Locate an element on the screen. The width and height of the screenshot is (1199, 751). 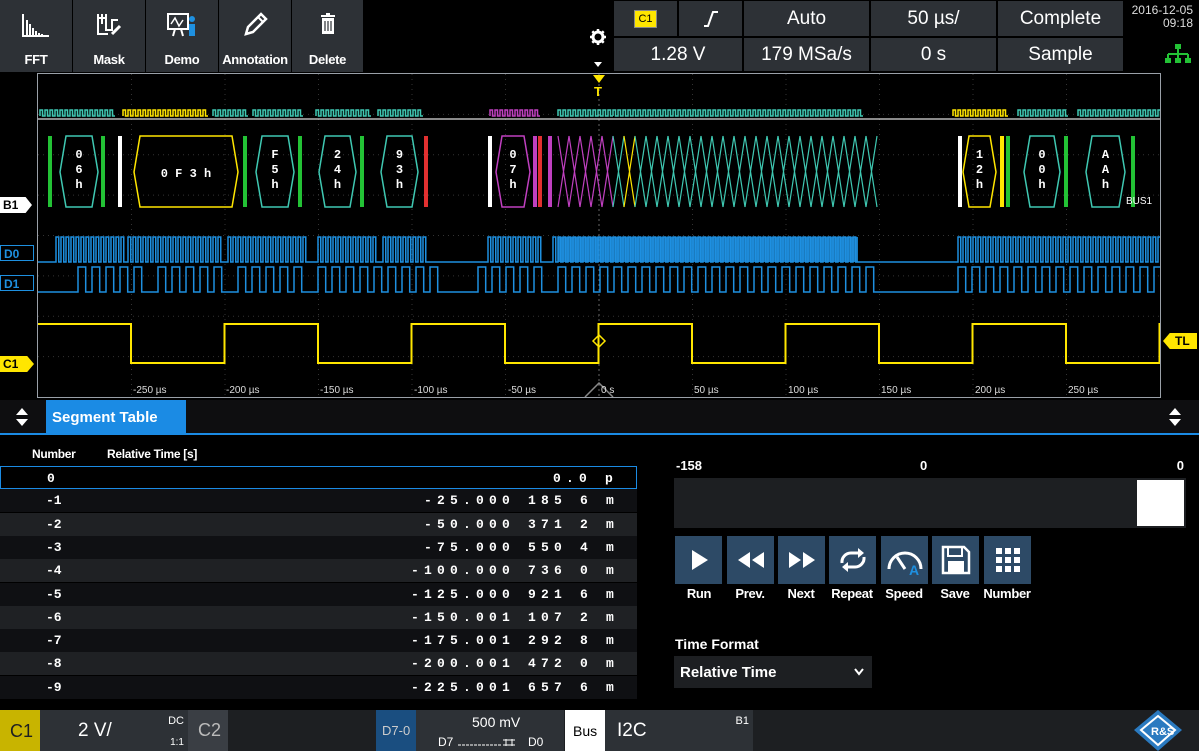
bus-button: Bus is located at coordinates (585, 730).